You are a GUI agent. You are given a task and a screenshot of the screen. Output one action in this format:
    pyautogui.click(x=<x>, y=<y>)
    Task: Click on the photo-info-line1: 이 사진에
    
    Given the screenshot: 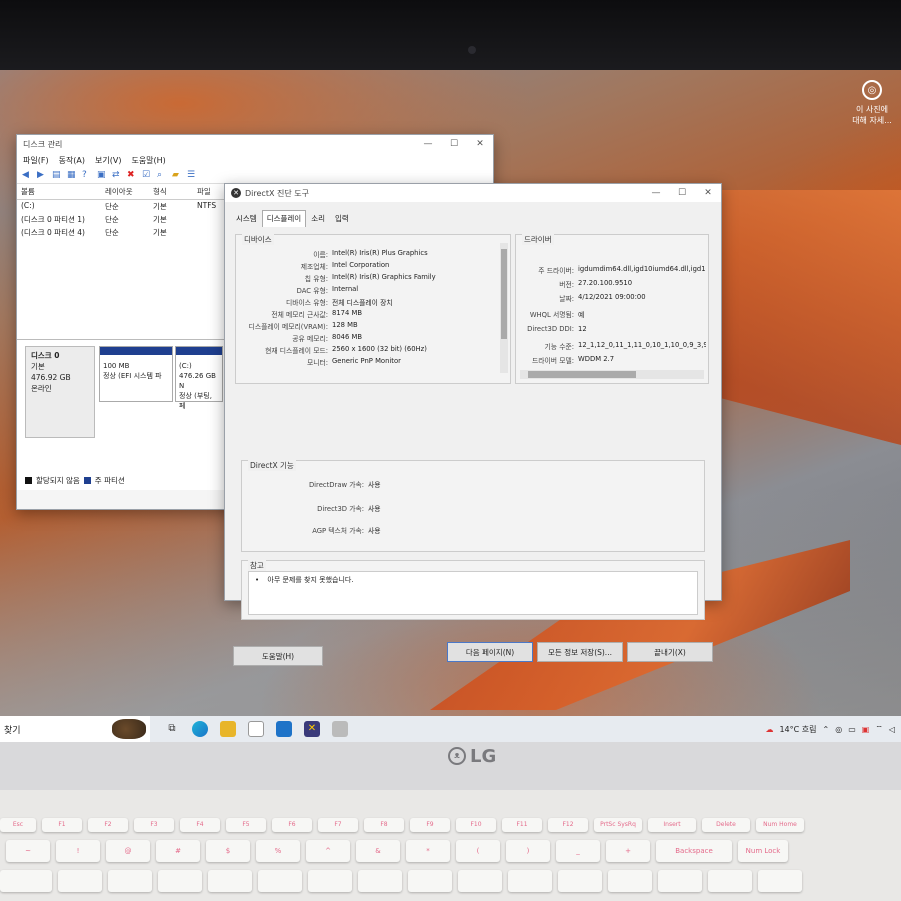 What is the action you would take?
    pyautogui.click(x=872, y=109)
    